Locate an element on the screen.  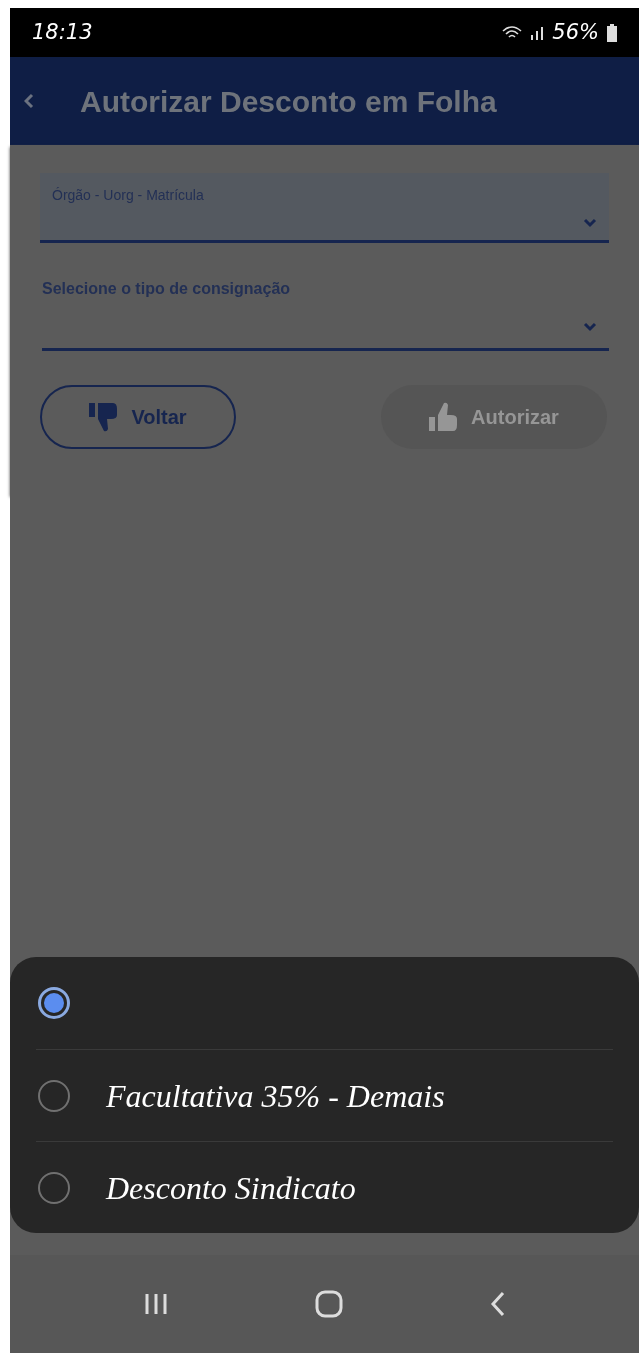
status-time: 18:13 is located at coordinates (62, 32).